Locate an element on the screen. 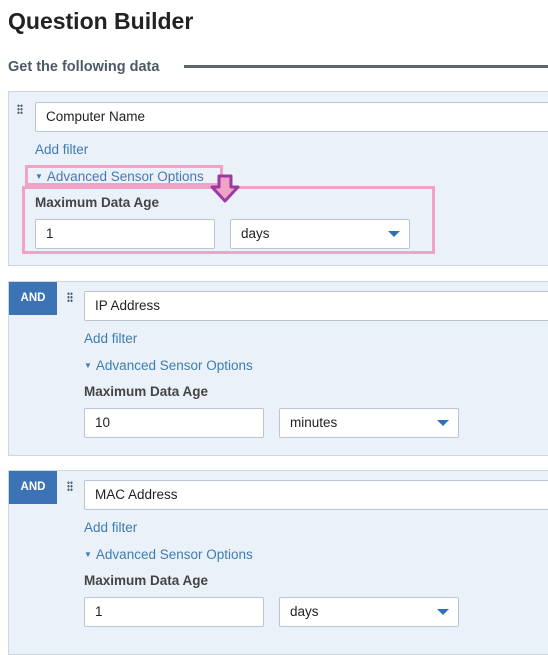 The height and width of the screenshot is (655, 548). arrow-down-icon is located at coordinates (225, 188).